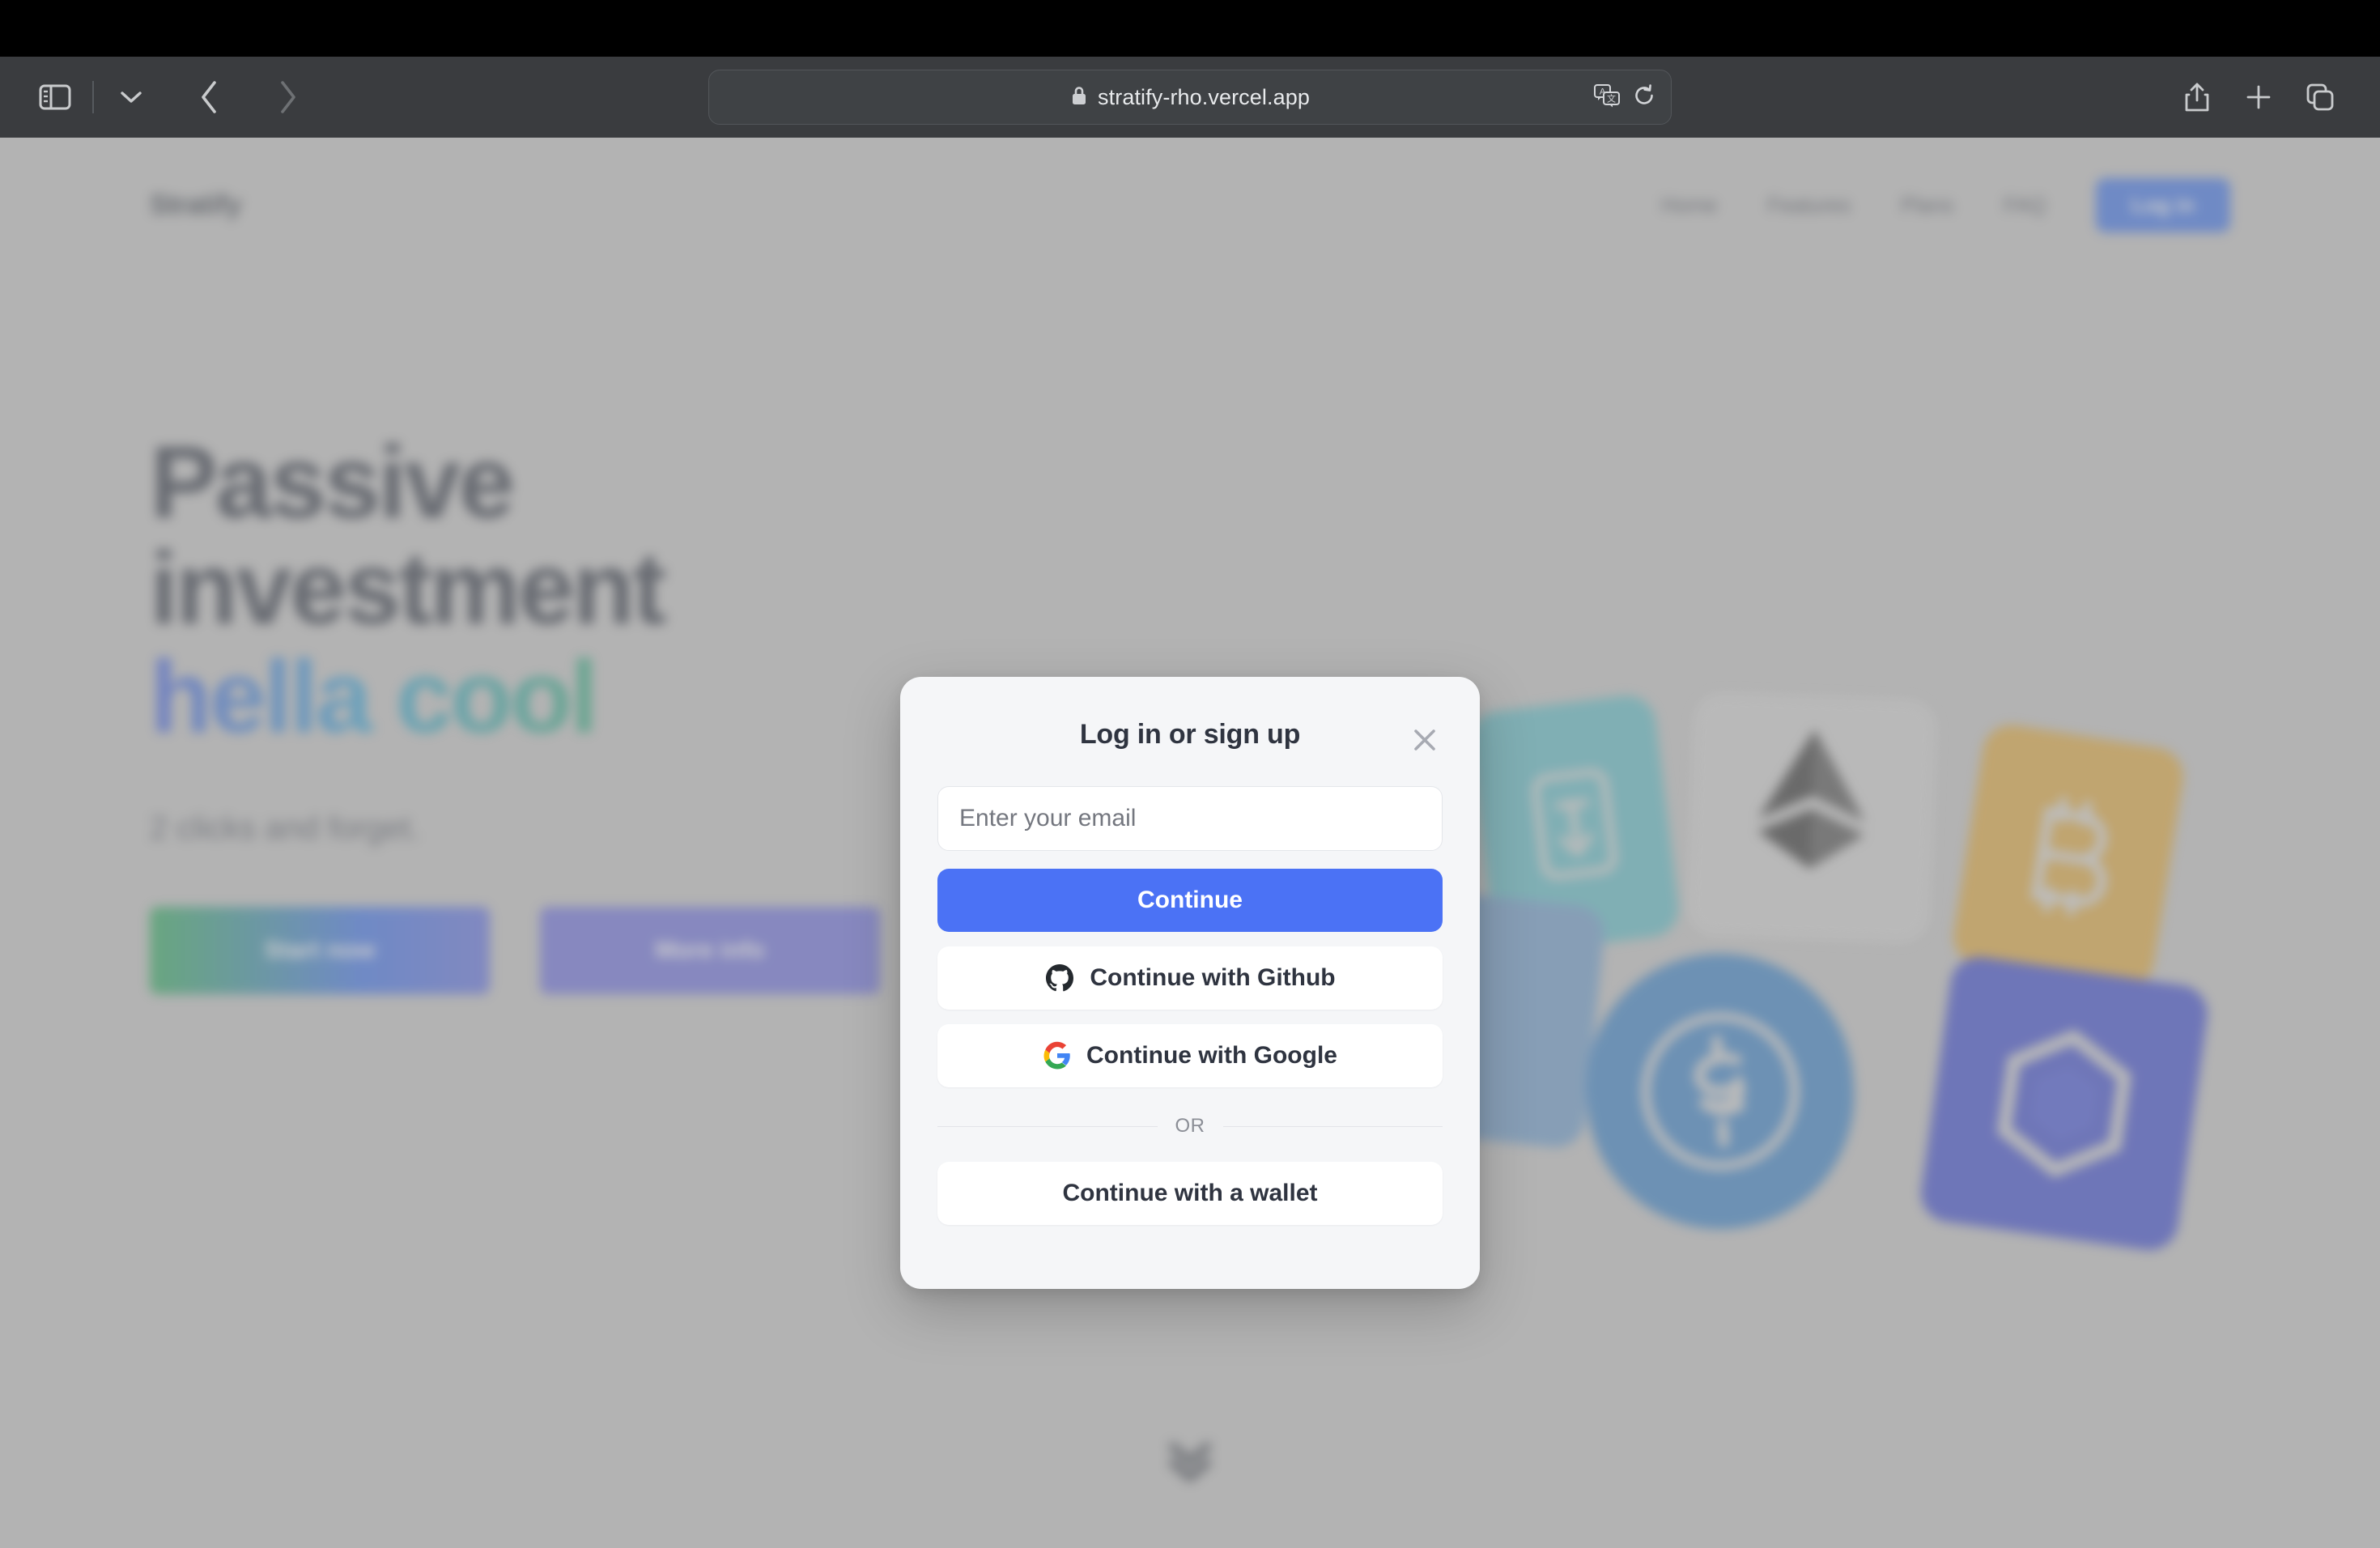 The width and height of the screenshot is (2380, 1548). I want to click on address-bar-actions: A 文, so click(1624, 97).